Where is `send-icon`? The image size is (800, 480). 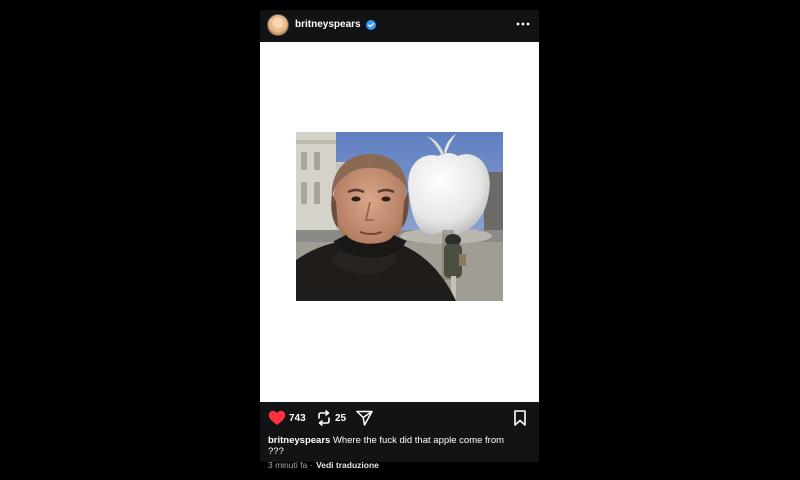 send-icon is located at coordinates (364, 418).